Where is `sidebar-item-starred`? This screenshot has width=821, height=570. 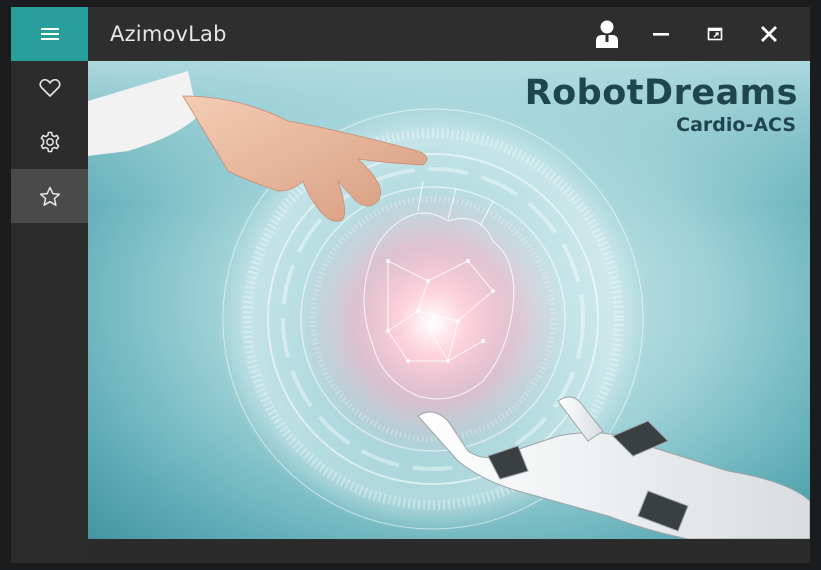
sidebar-item-starred is located at coordinates (49, 196).